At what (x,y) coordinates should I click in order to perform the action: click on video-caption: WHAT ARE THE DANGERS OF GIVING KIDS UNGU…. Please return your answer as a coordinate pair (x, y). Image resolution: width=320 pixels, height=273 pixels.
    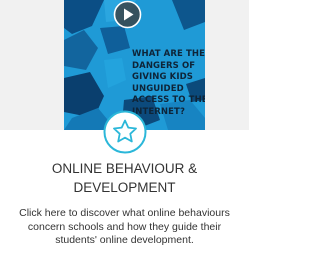
    Looking at the image, I should click on (168, 83).